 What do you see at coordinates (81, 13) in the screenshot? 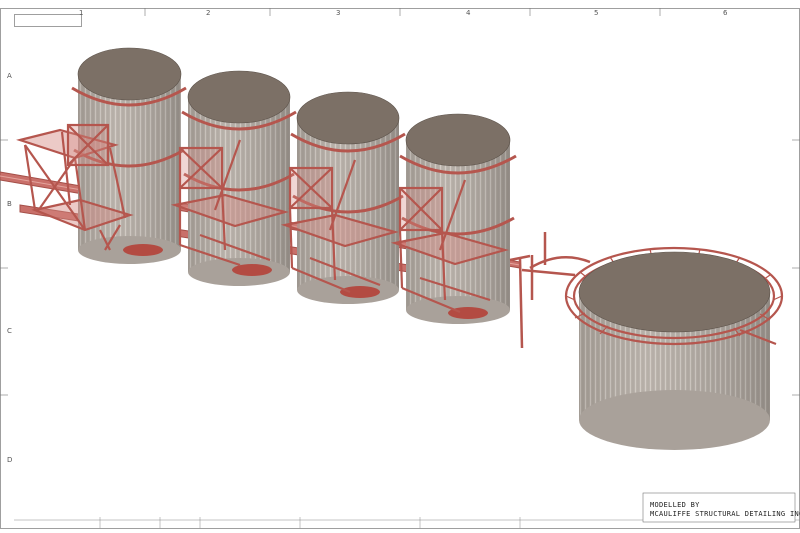
I see `column-label-1: 1` at bounding box center [81, 13].